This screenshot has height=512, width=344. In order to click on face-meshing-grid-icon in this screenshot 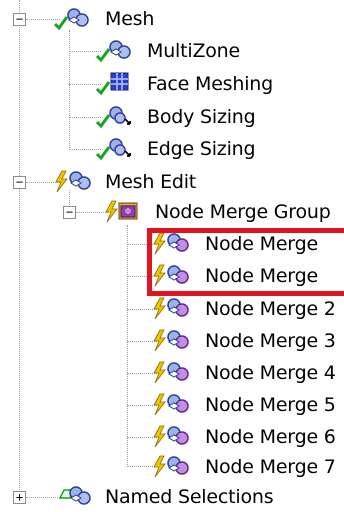, I will do `click(116, 84)`.